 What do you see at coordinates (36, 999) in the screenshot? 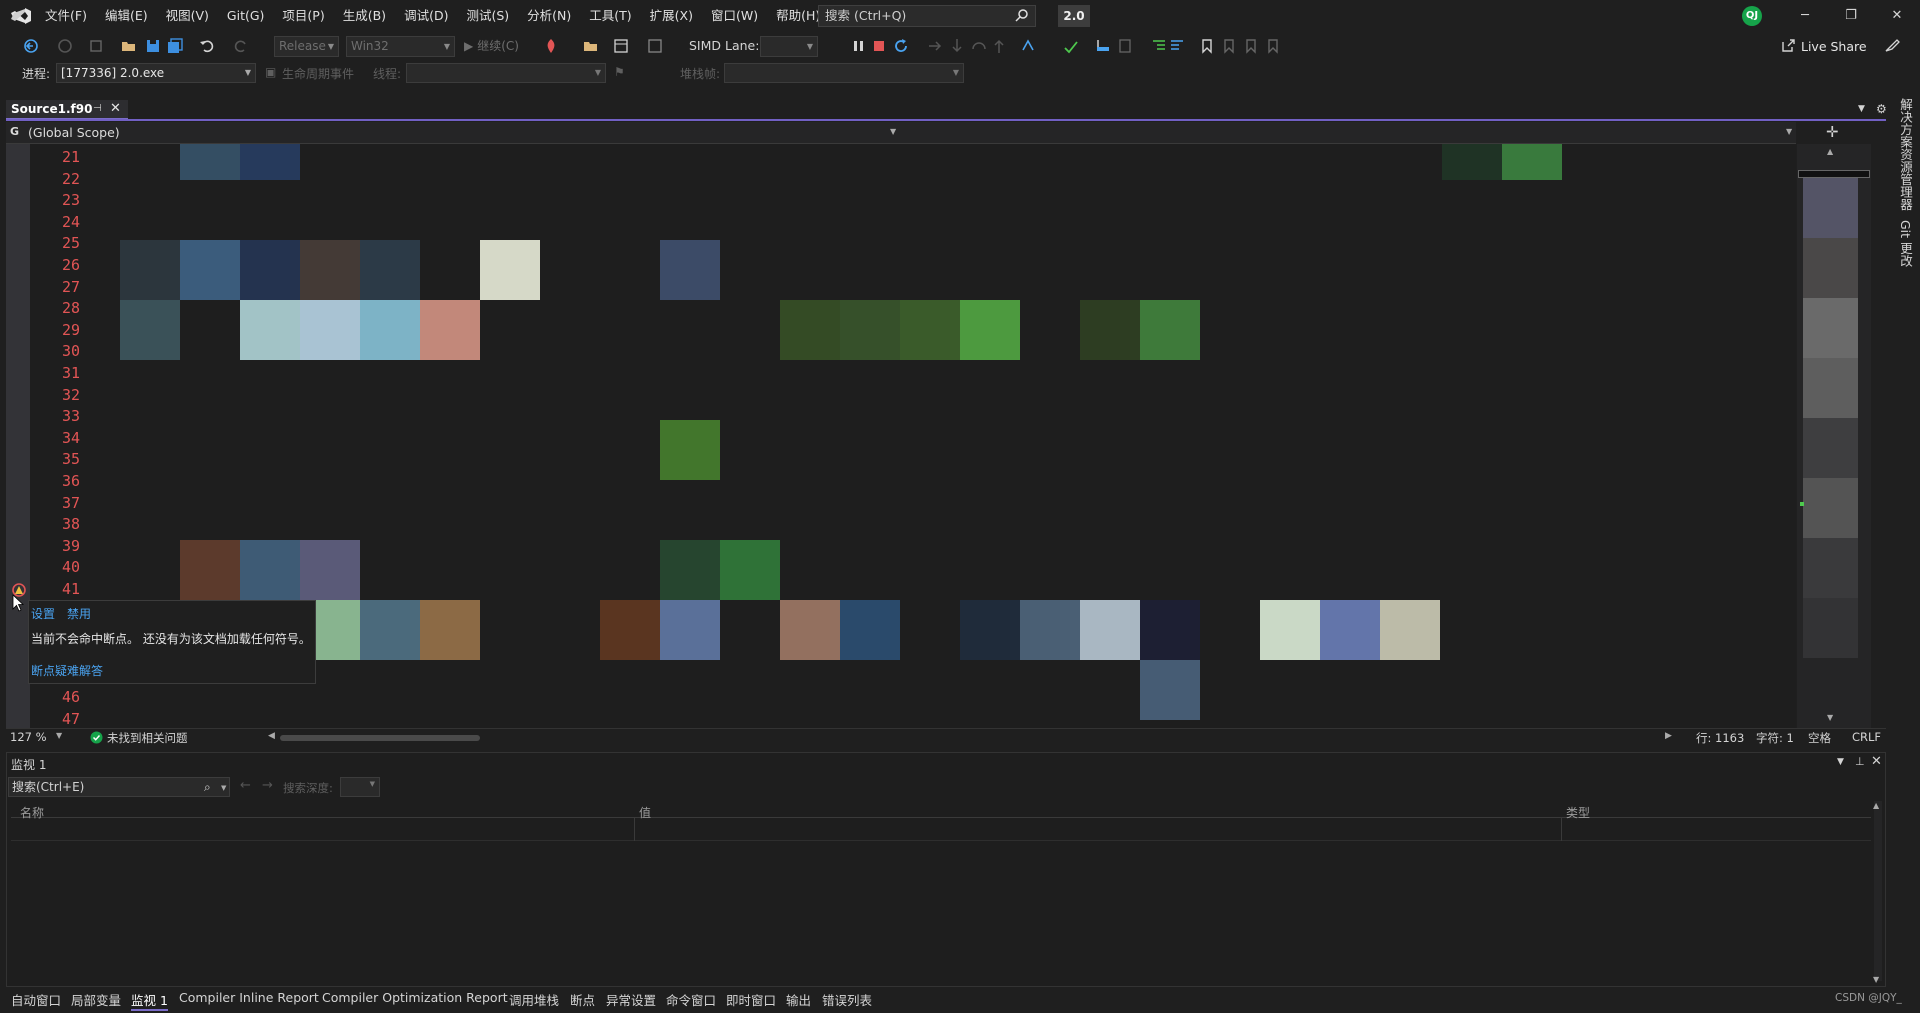
I see `tab-autos: 自动窗口` at bounding box center [36, 999].